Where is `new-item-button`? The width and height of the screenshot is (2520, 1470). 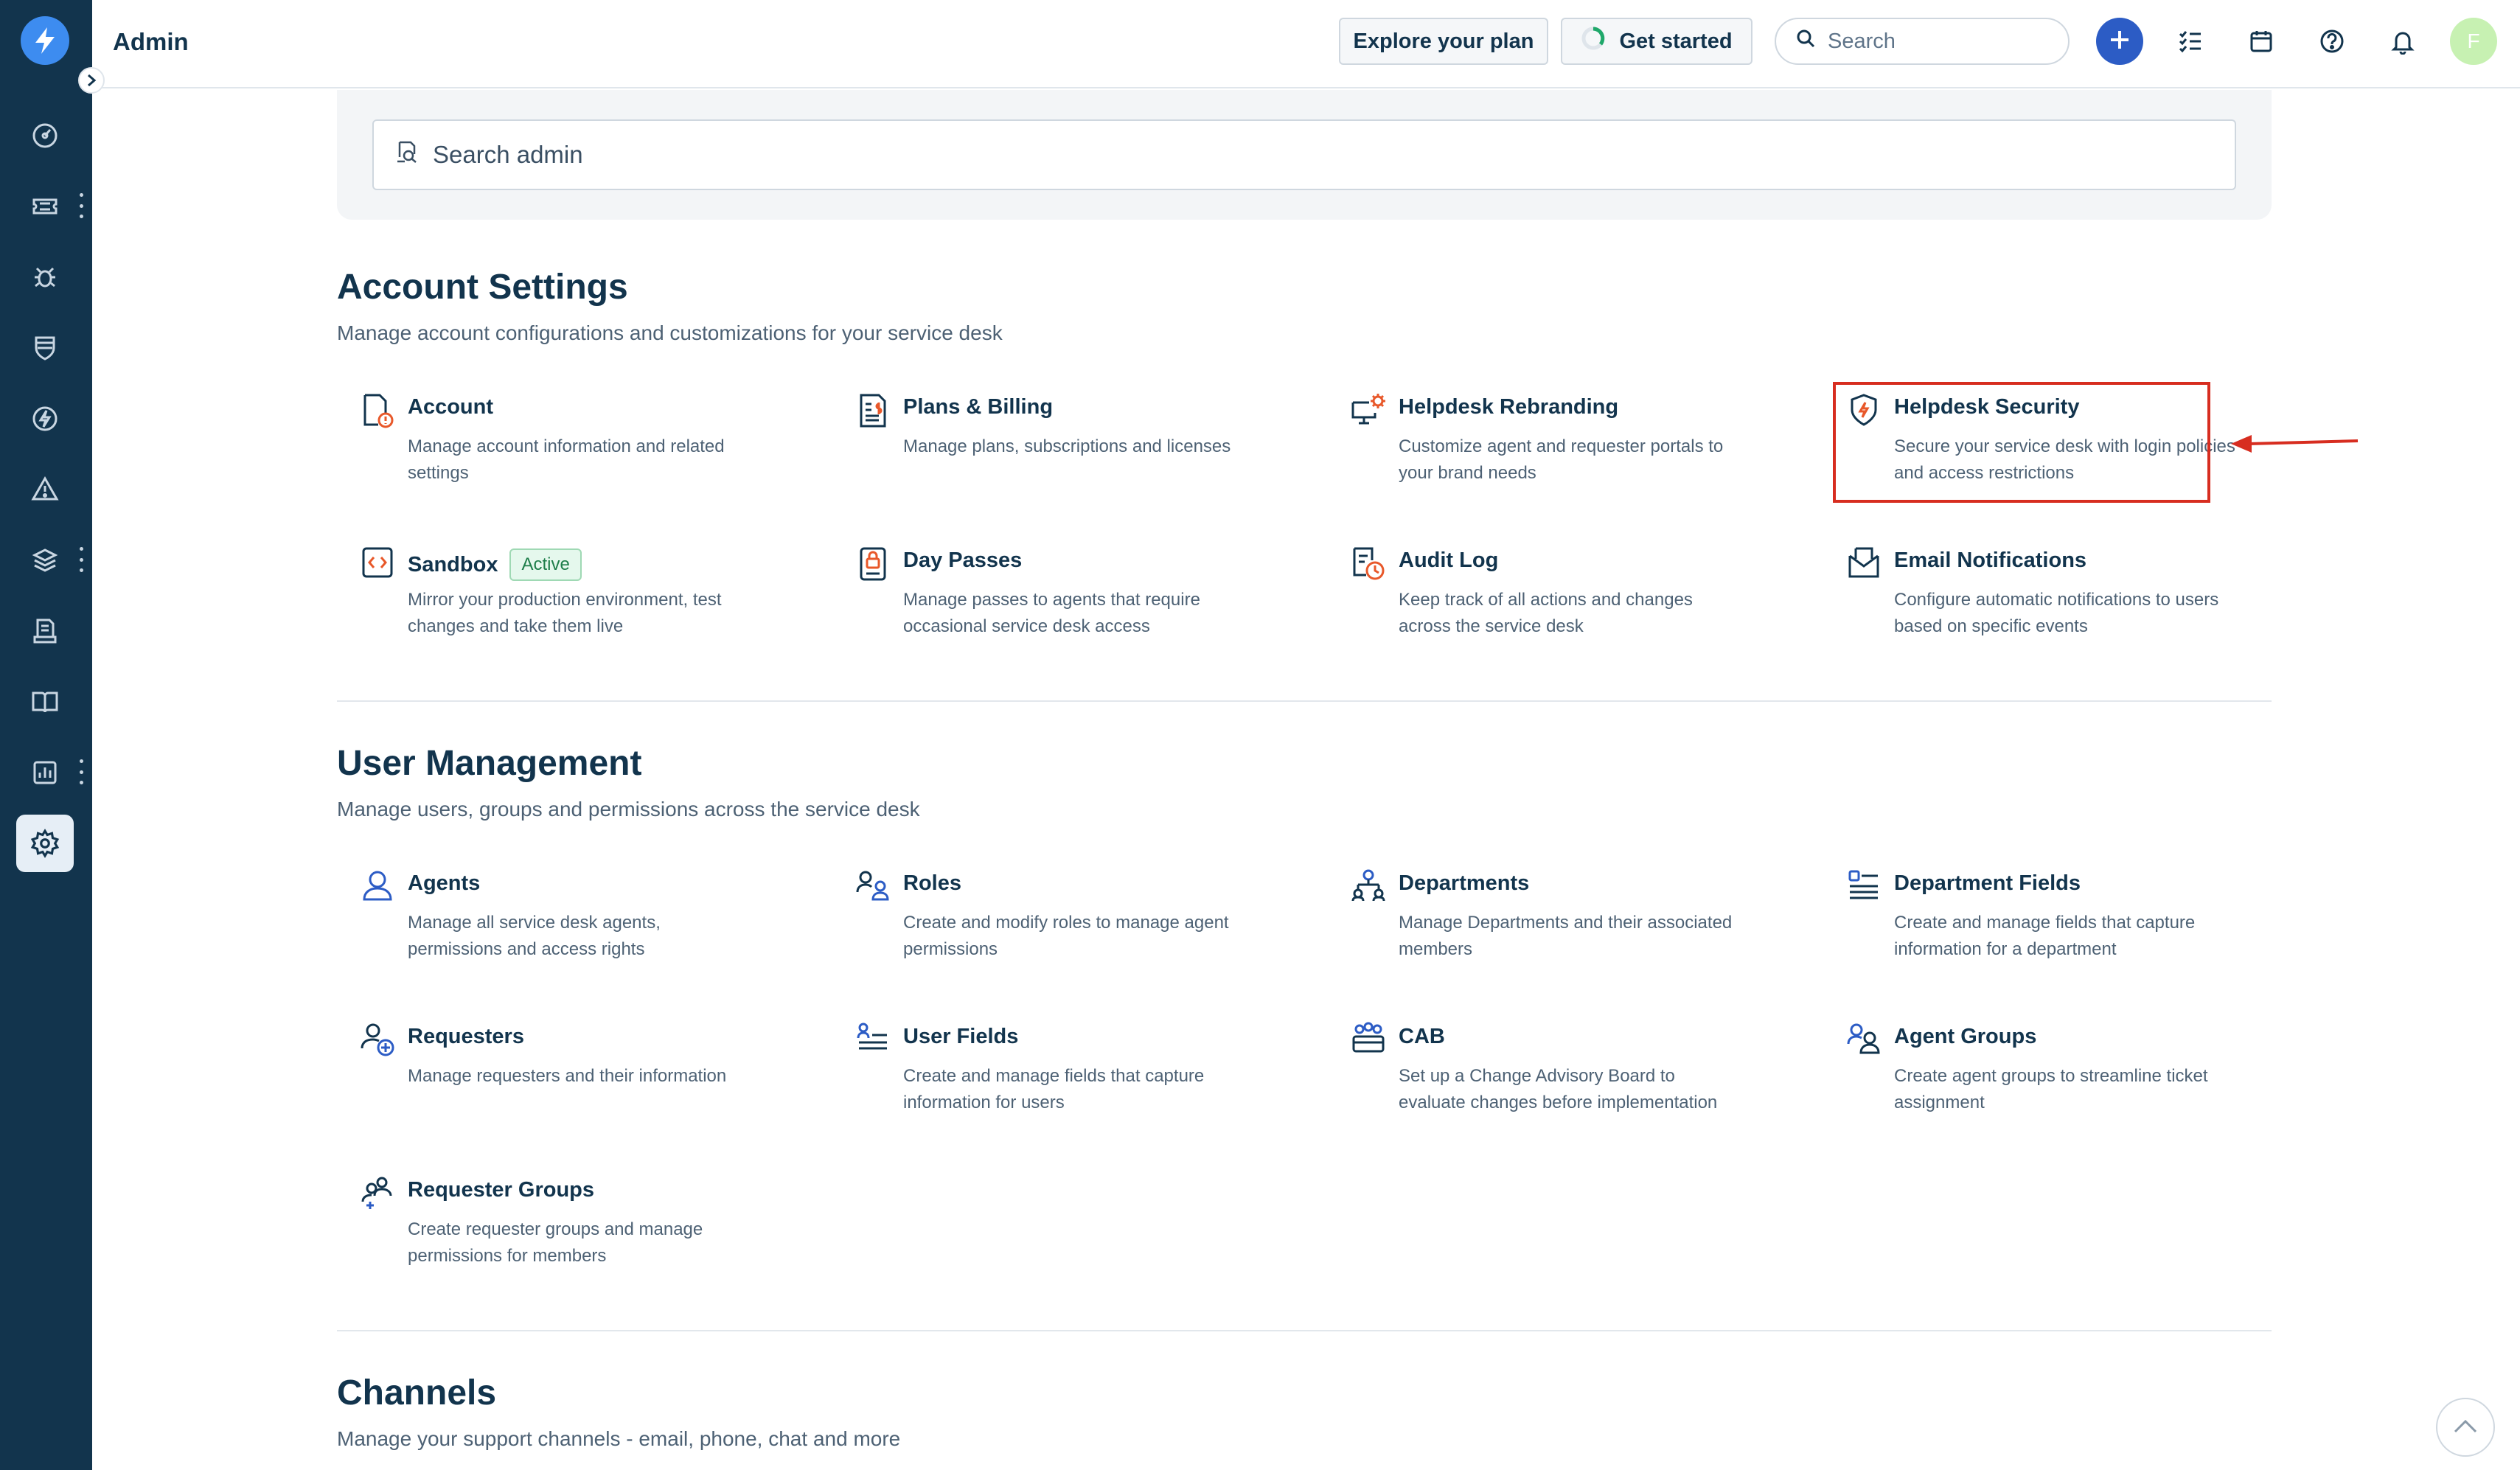 new-item-button is located at coordinates (2119, 41).